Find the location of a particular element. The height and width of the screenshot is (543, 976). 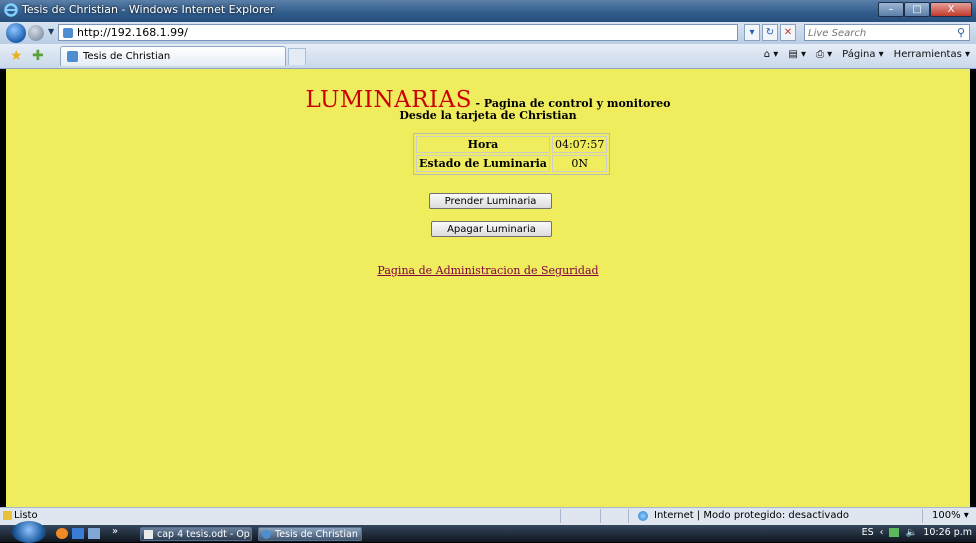

volume-icon: 🔈 is located at coordinates (911, 532).